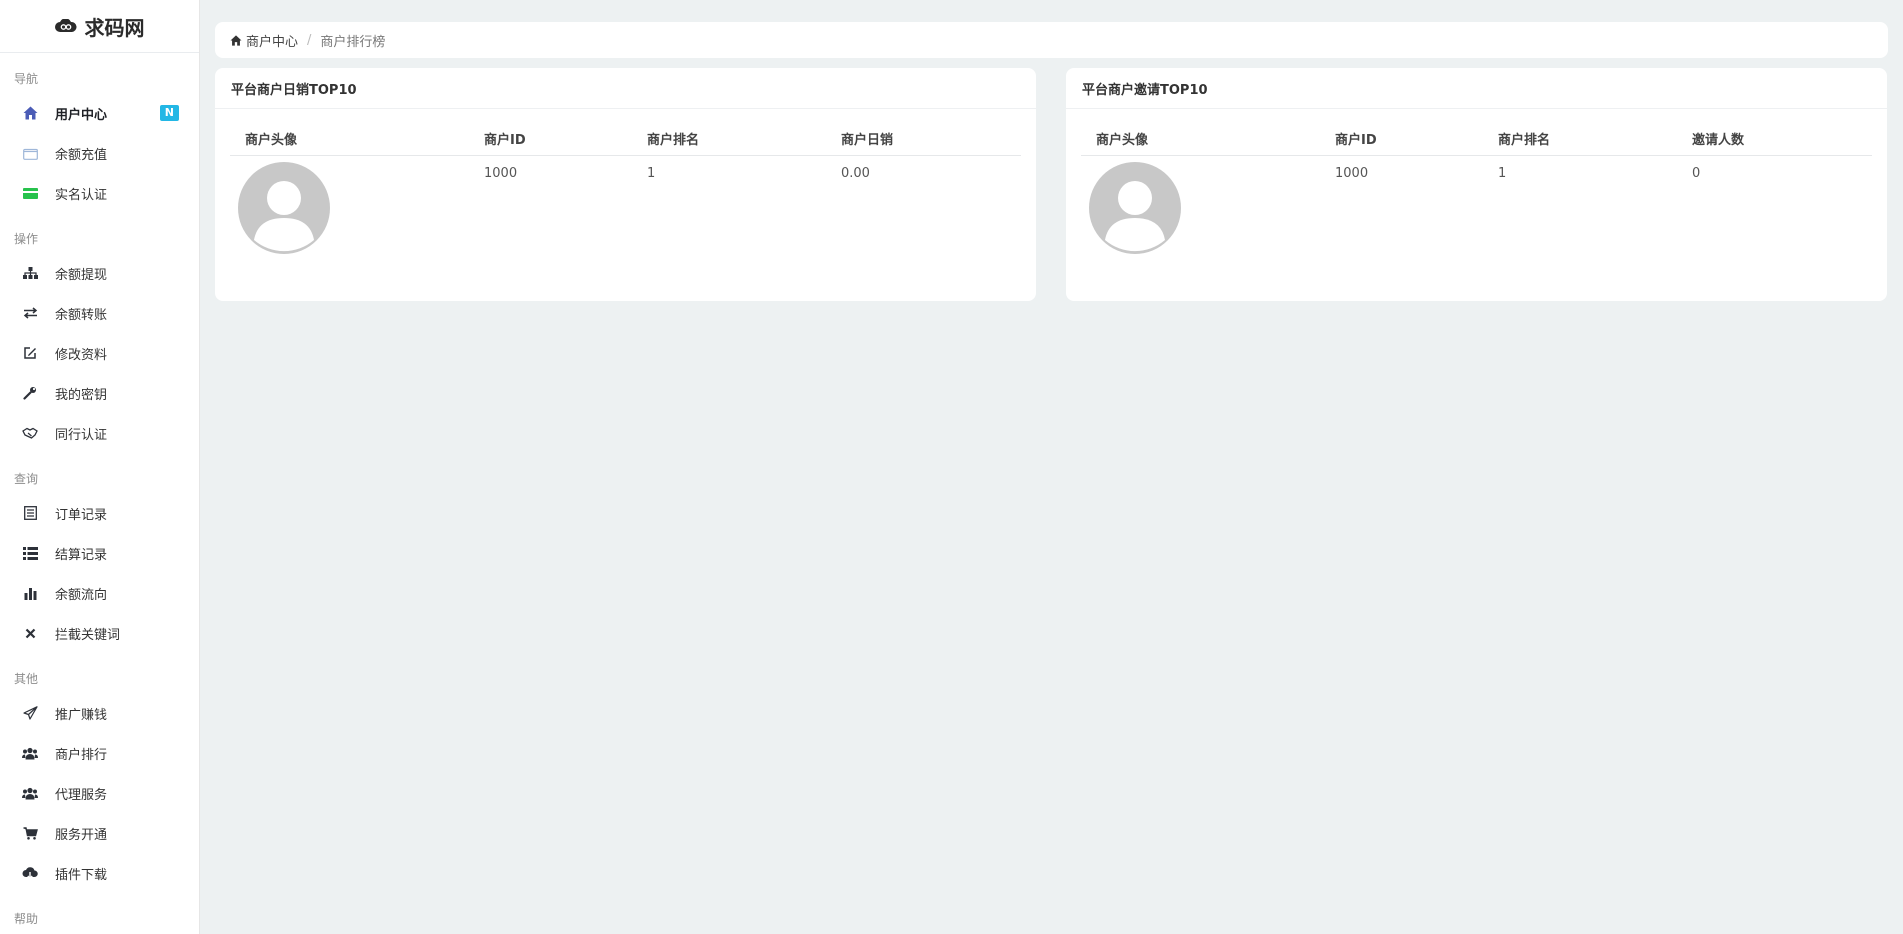 The height and width of the screenshot is (934, 1903). I want to click on list-alt-icon, so click(30, 513).